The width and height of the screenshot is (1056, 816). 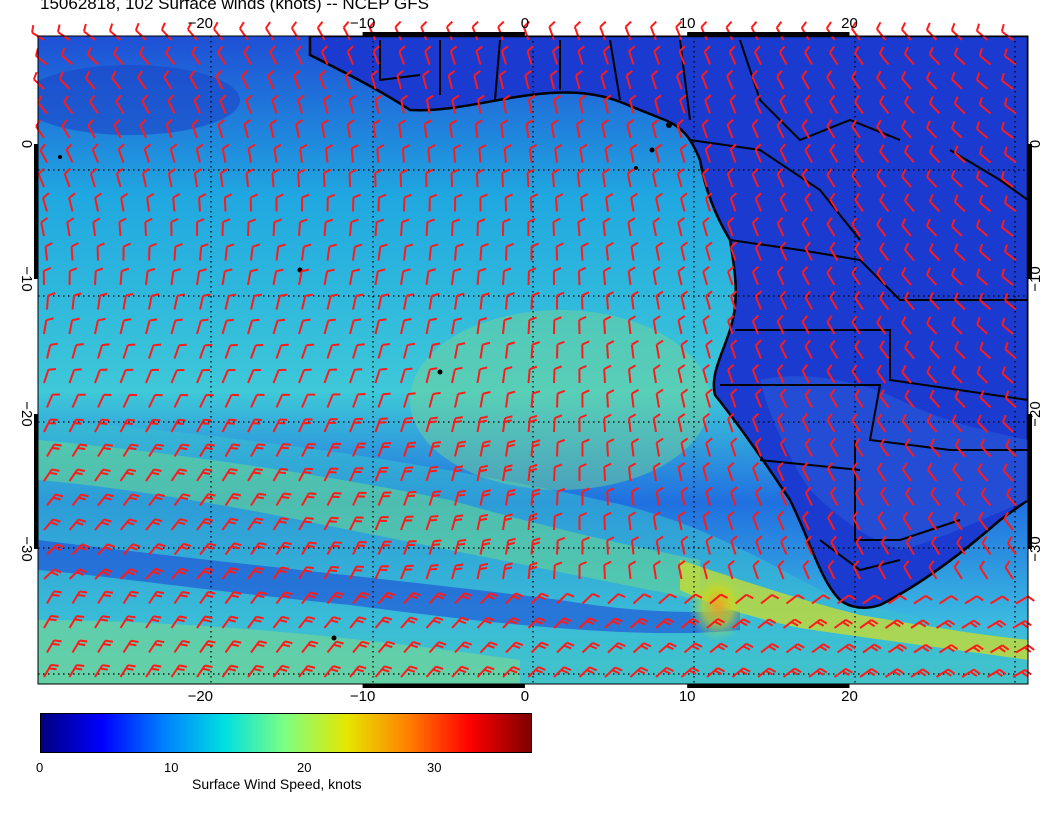 I want to click on colorbar-tick-10: 10, so click(x=171, y=767).